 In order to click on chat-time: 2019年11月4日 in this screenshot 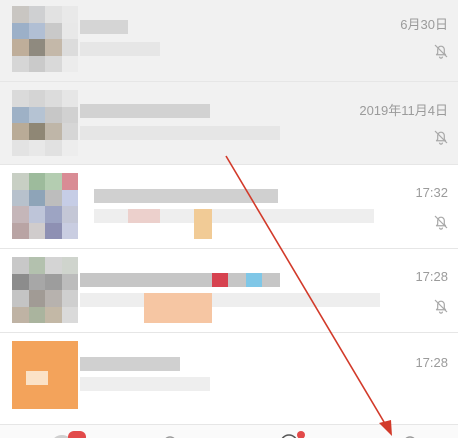, I will do `click(403, 110)`.